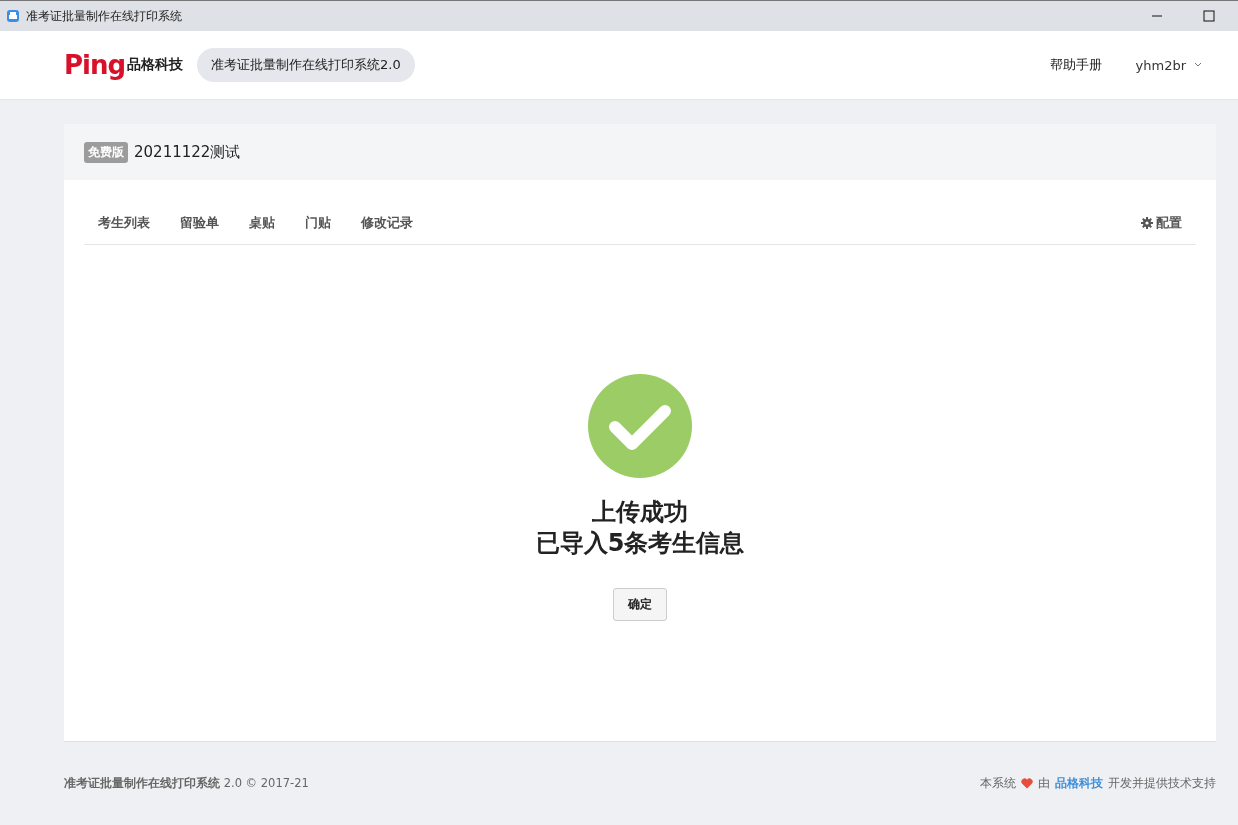 The height and width of the screenshot is (825, 1238). Describe the element at coordinates (95, 65) in the screenshot. I see `logo-mark: Ping` at that location.